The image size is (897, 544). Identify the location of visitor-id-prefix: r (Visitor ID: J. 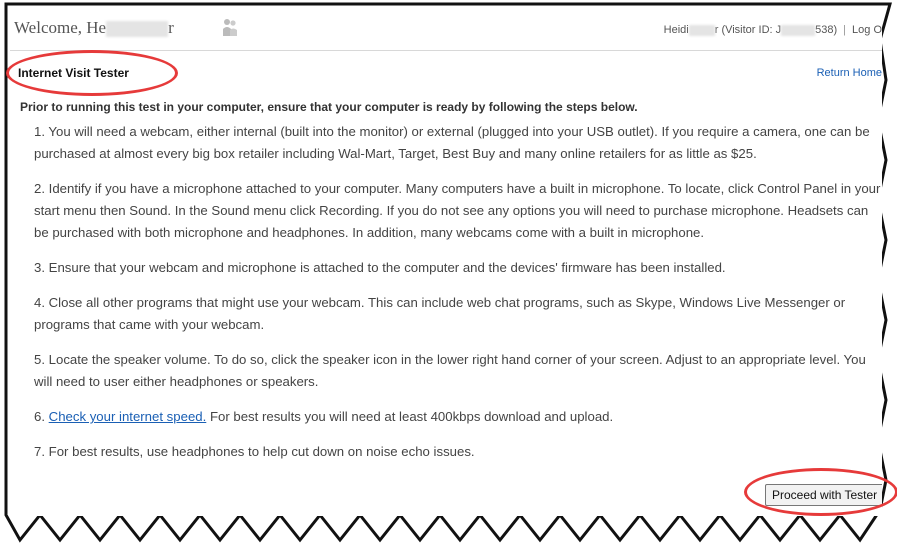
(748, 30).